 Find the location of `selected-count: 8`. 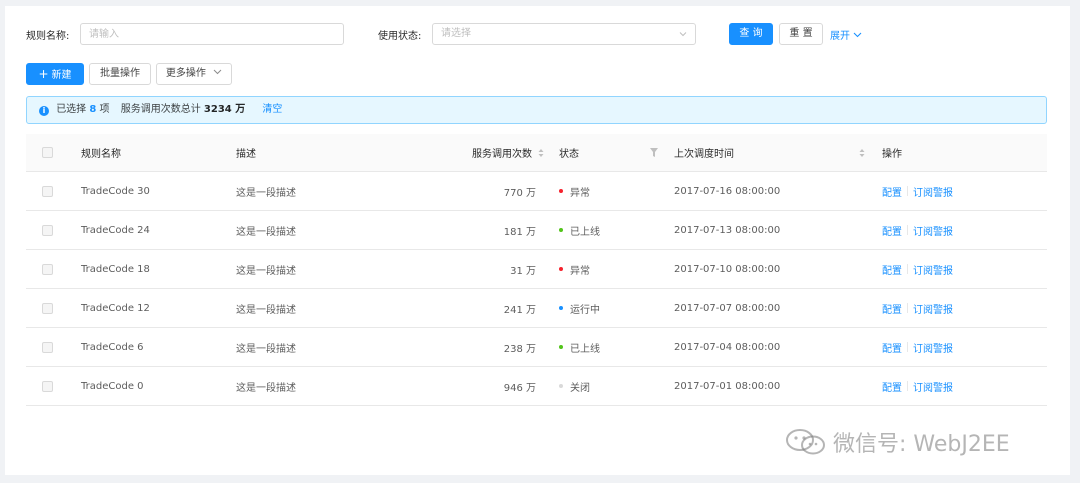

selected-count: 8 is located at coordinates (93, 109).